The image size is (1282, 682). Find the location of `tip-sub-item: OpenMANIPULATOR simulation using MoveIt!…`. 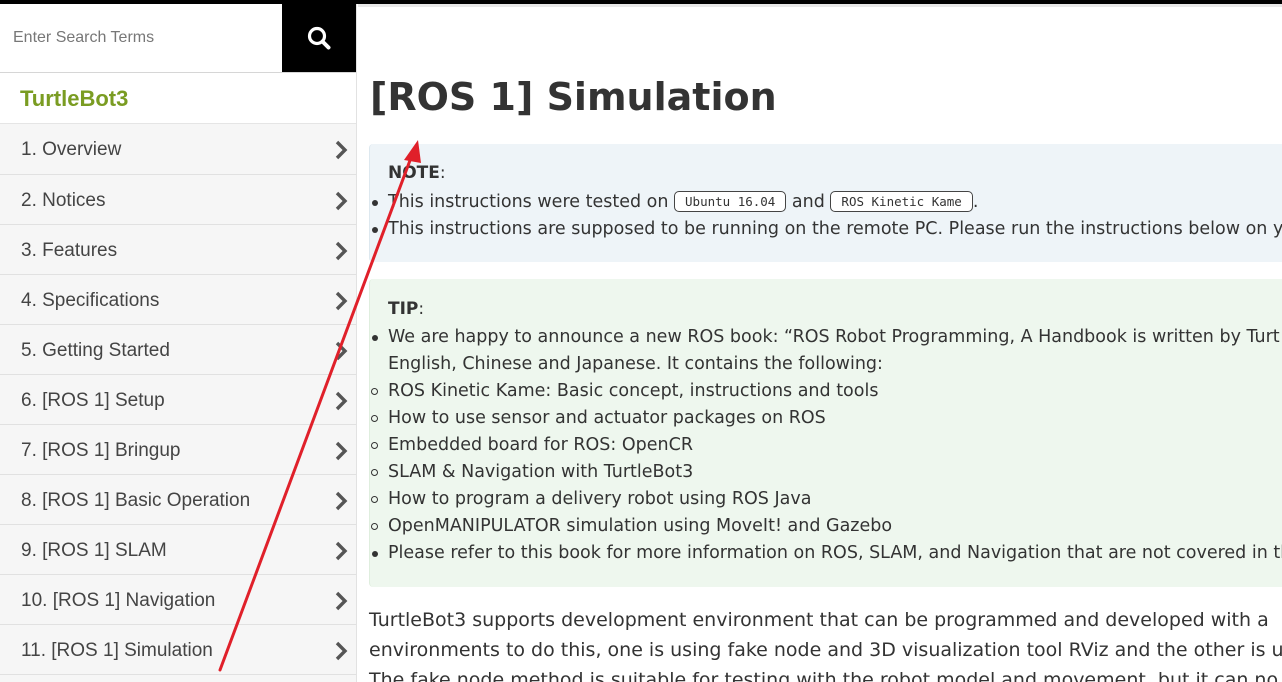

tip-sub-item: OpenMANIPULATOR simulation using MoveIt!… is located at coordinates (631, 526).